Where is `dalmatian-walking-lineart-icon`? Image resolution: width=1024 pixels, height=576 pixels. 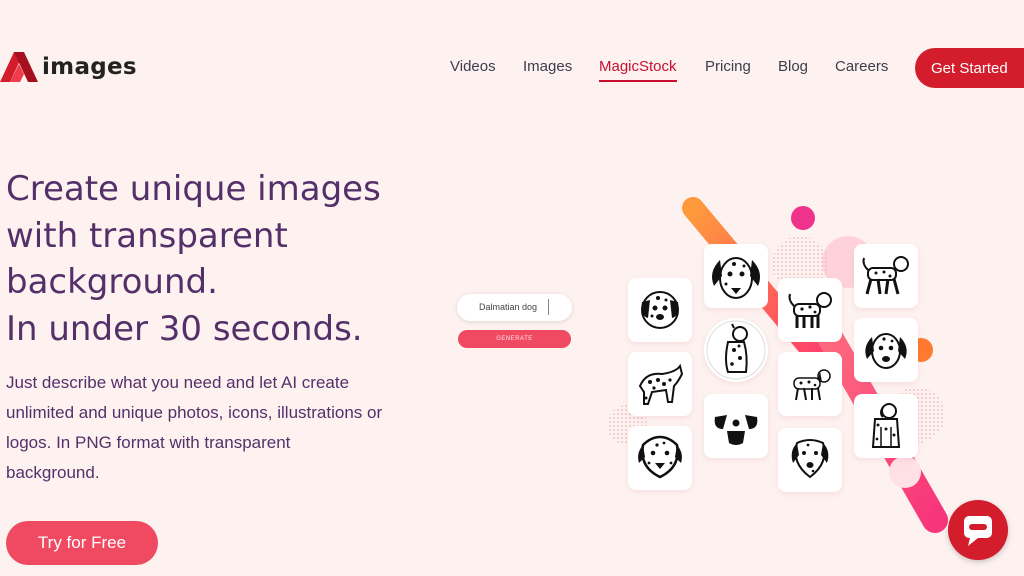
dalmatian-walking-lineart-icon is located at coordinates (812, 385).